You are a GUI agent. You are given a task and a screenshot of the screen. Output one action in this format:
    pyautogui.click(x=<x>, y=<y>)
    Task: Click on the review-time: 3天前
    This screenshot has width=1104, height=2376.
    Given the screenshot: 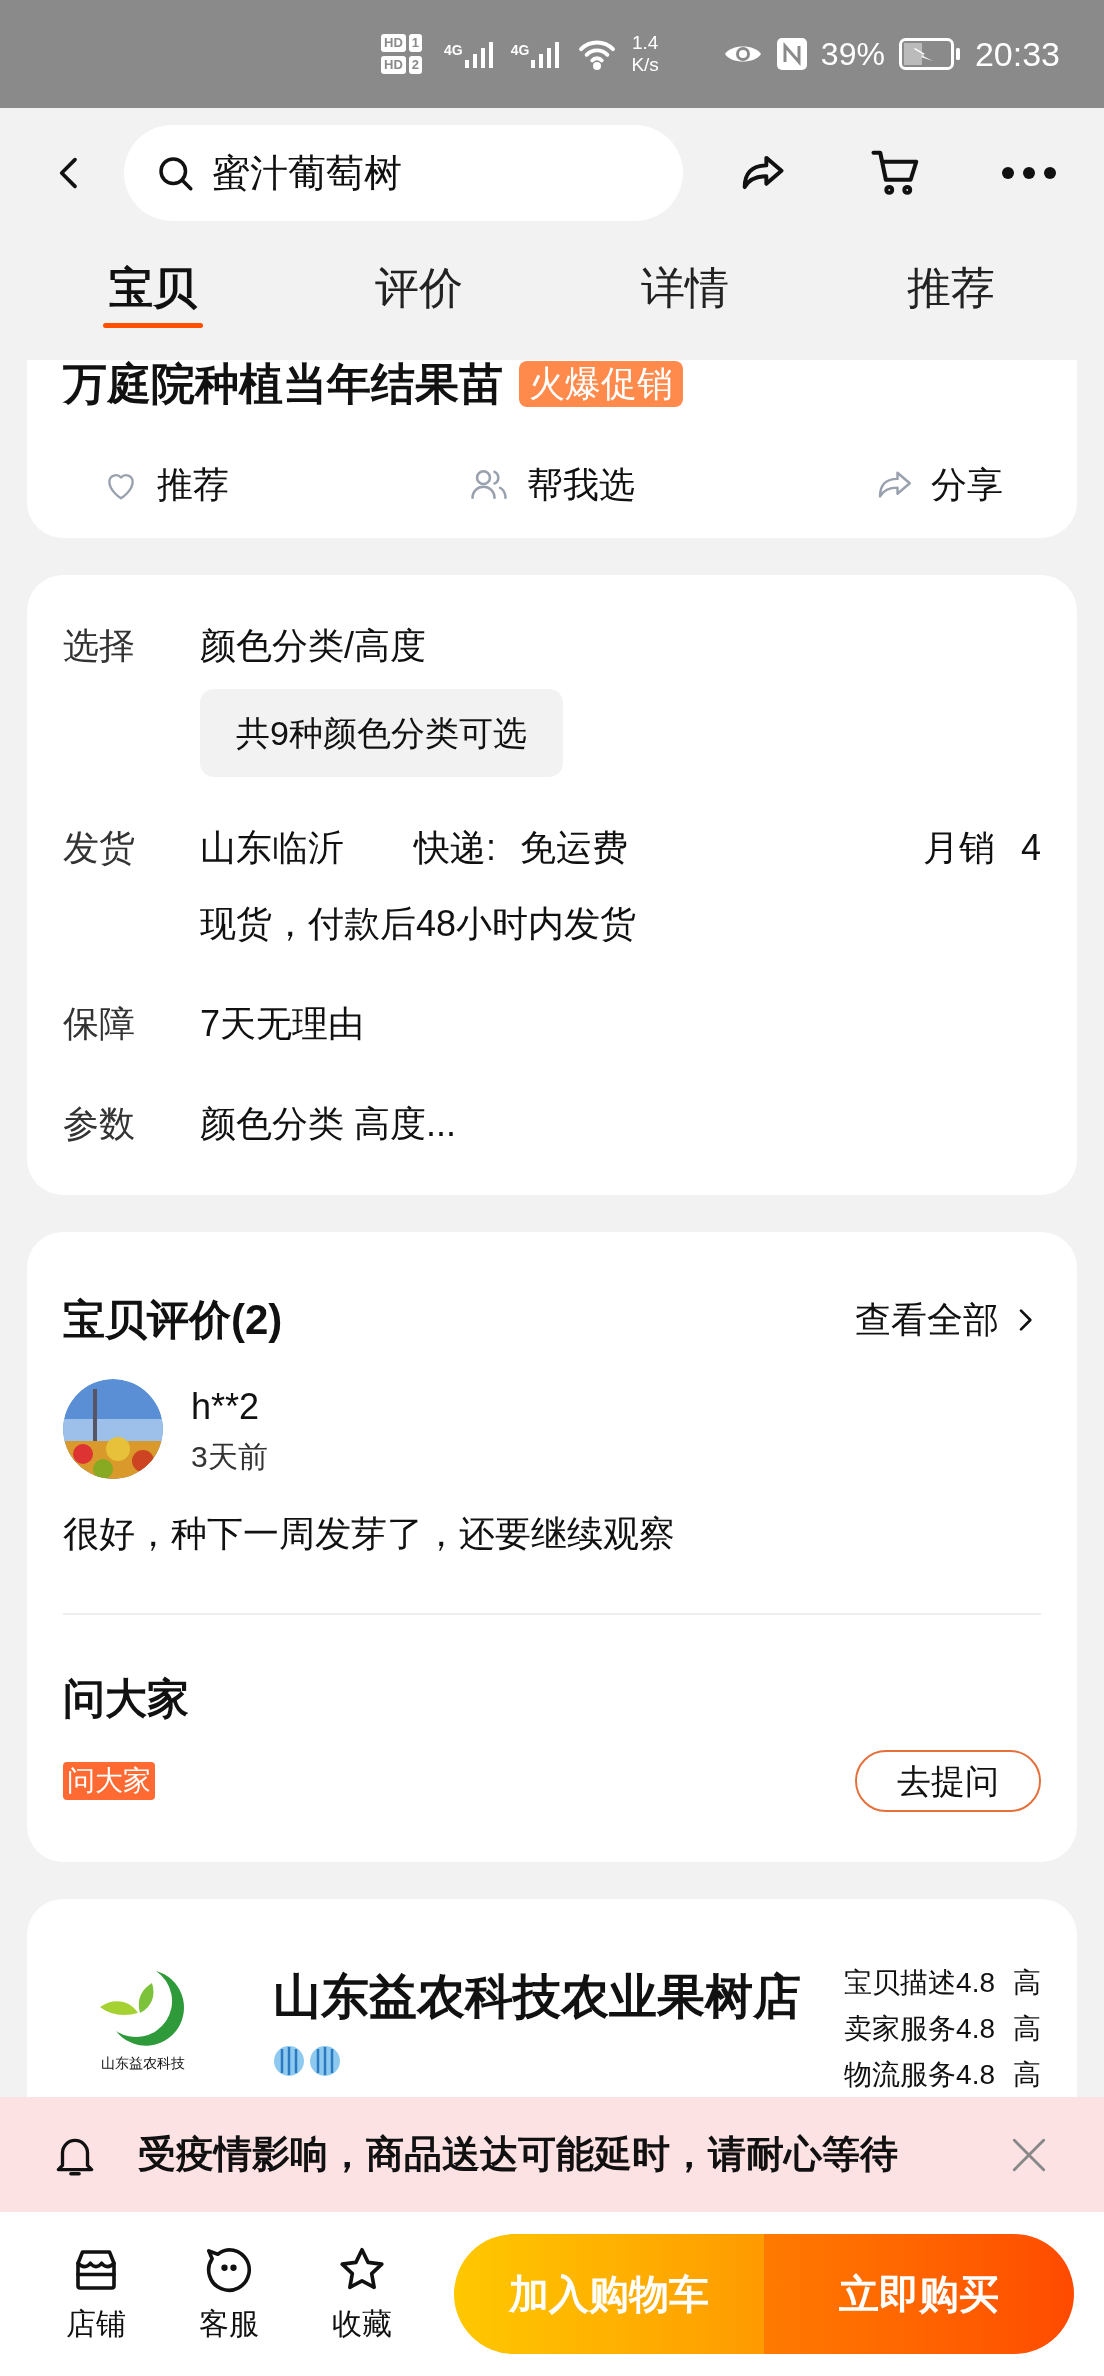 What is the action you would take?
    pyautogui.click(x=229, y=1456)
    